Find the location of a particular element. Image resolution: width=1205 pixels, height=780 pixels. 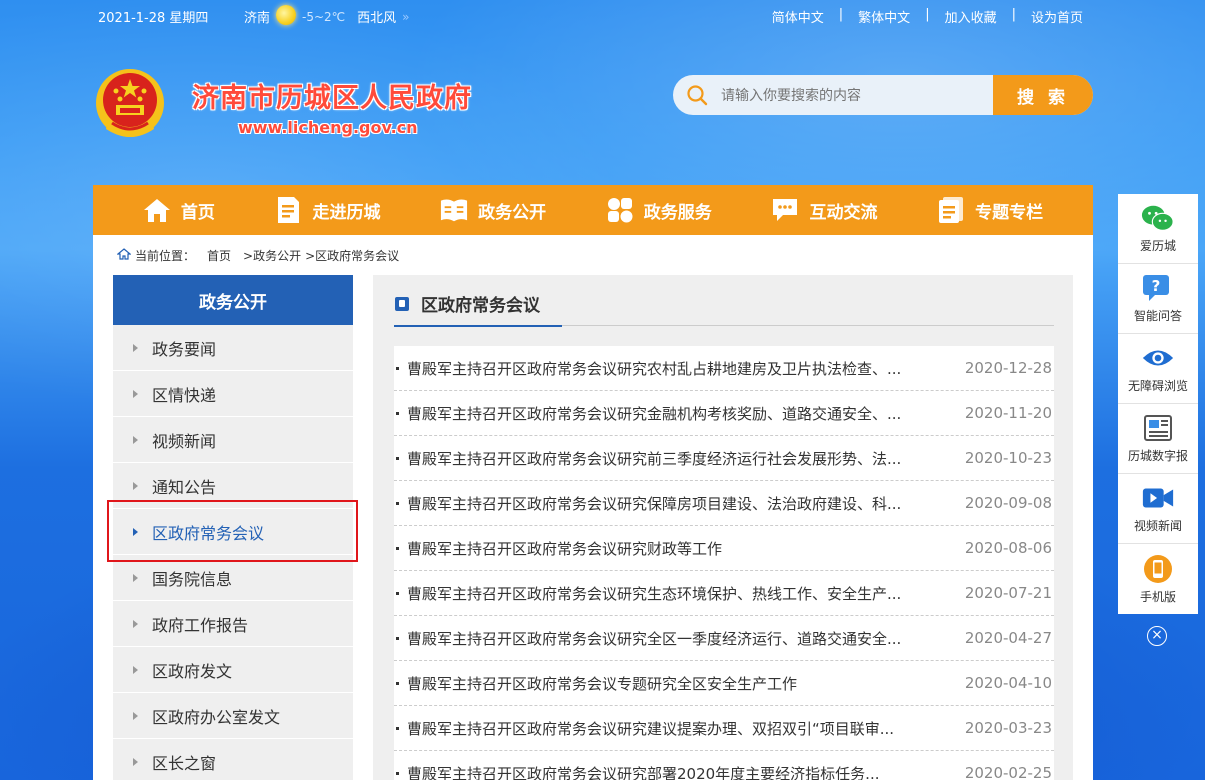

float-item-digital-newspaper: 历城数字报 is located at coordinates (1158, 439).